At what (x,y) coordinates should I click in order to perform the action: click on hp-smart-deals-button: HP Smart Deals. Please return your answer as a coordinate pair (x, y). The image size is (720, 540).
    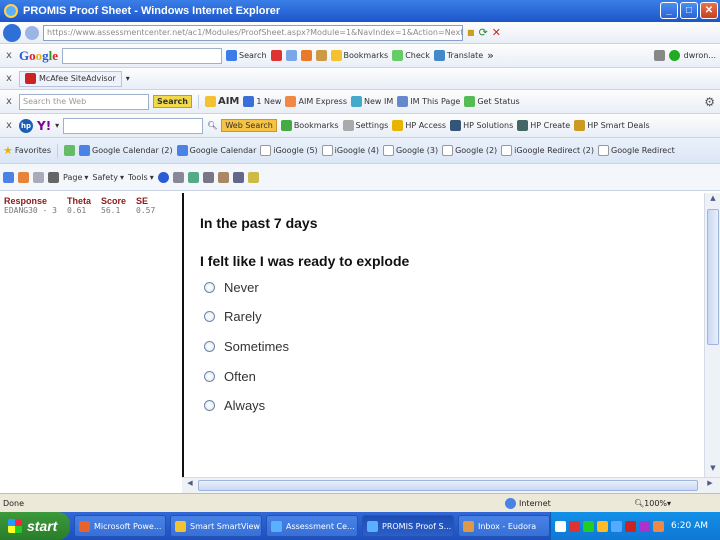
    Looking at the image, I should click on (612, 125).